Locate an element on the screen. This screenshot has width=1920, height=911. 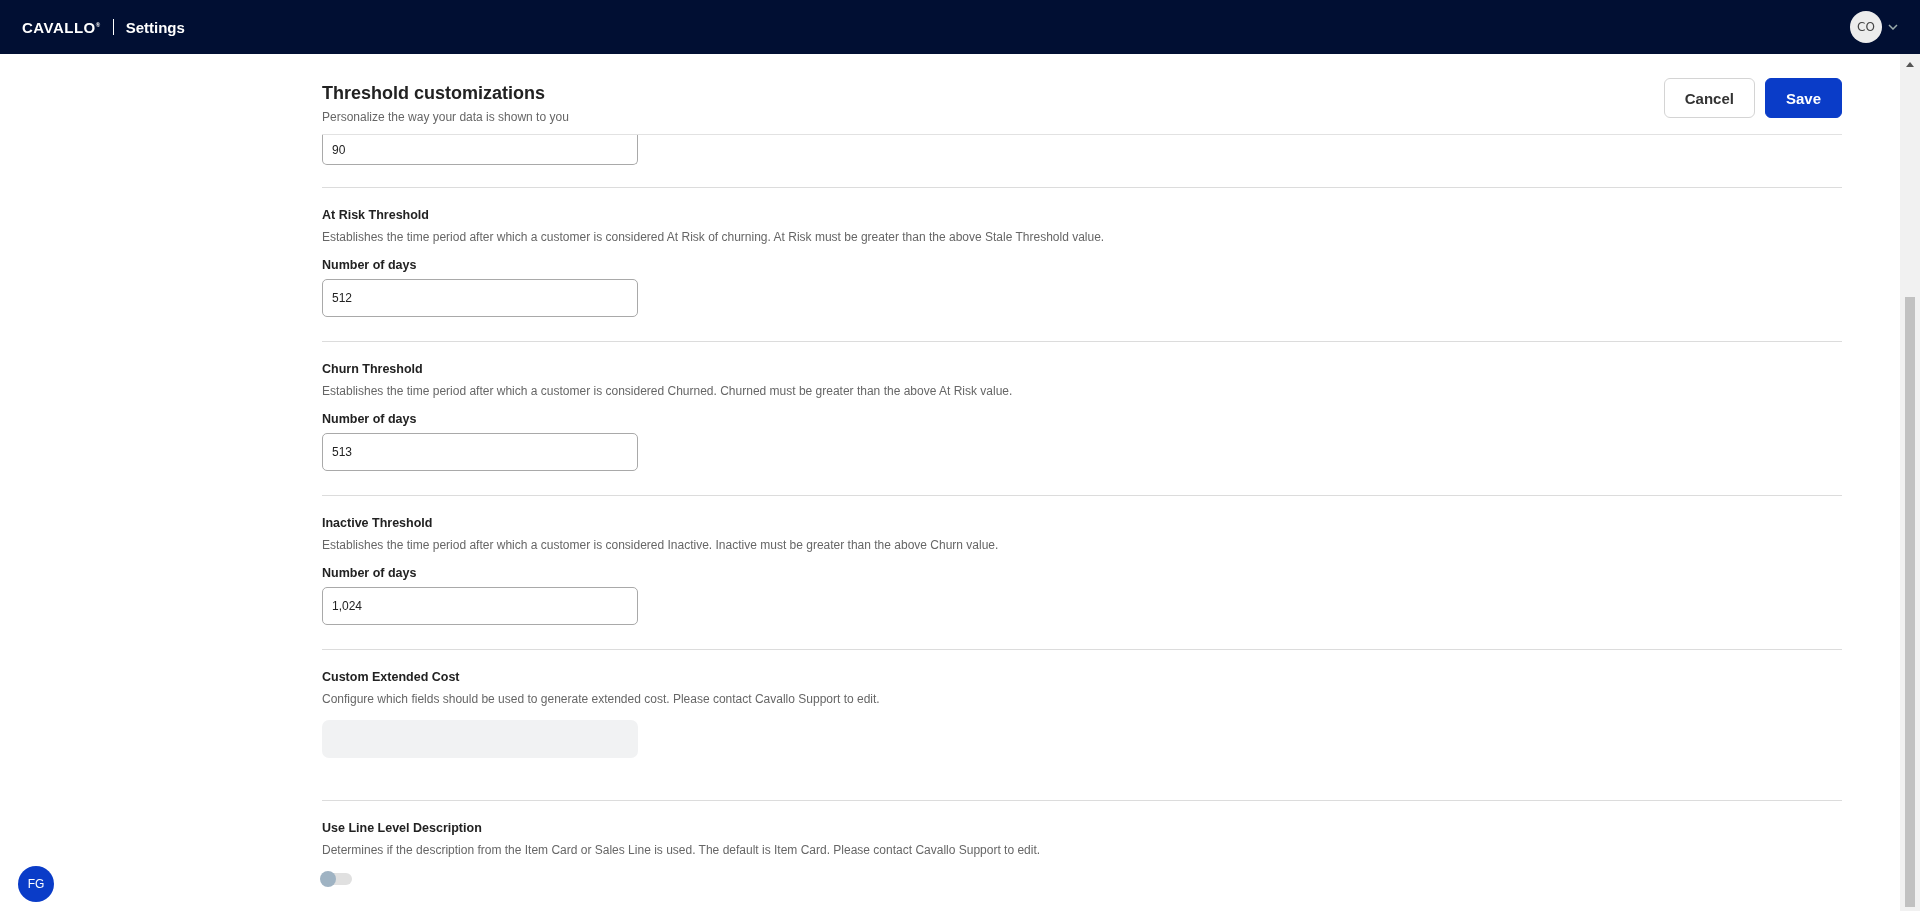
section-title: Use Line Level Description is located at coordinates (402, 828).